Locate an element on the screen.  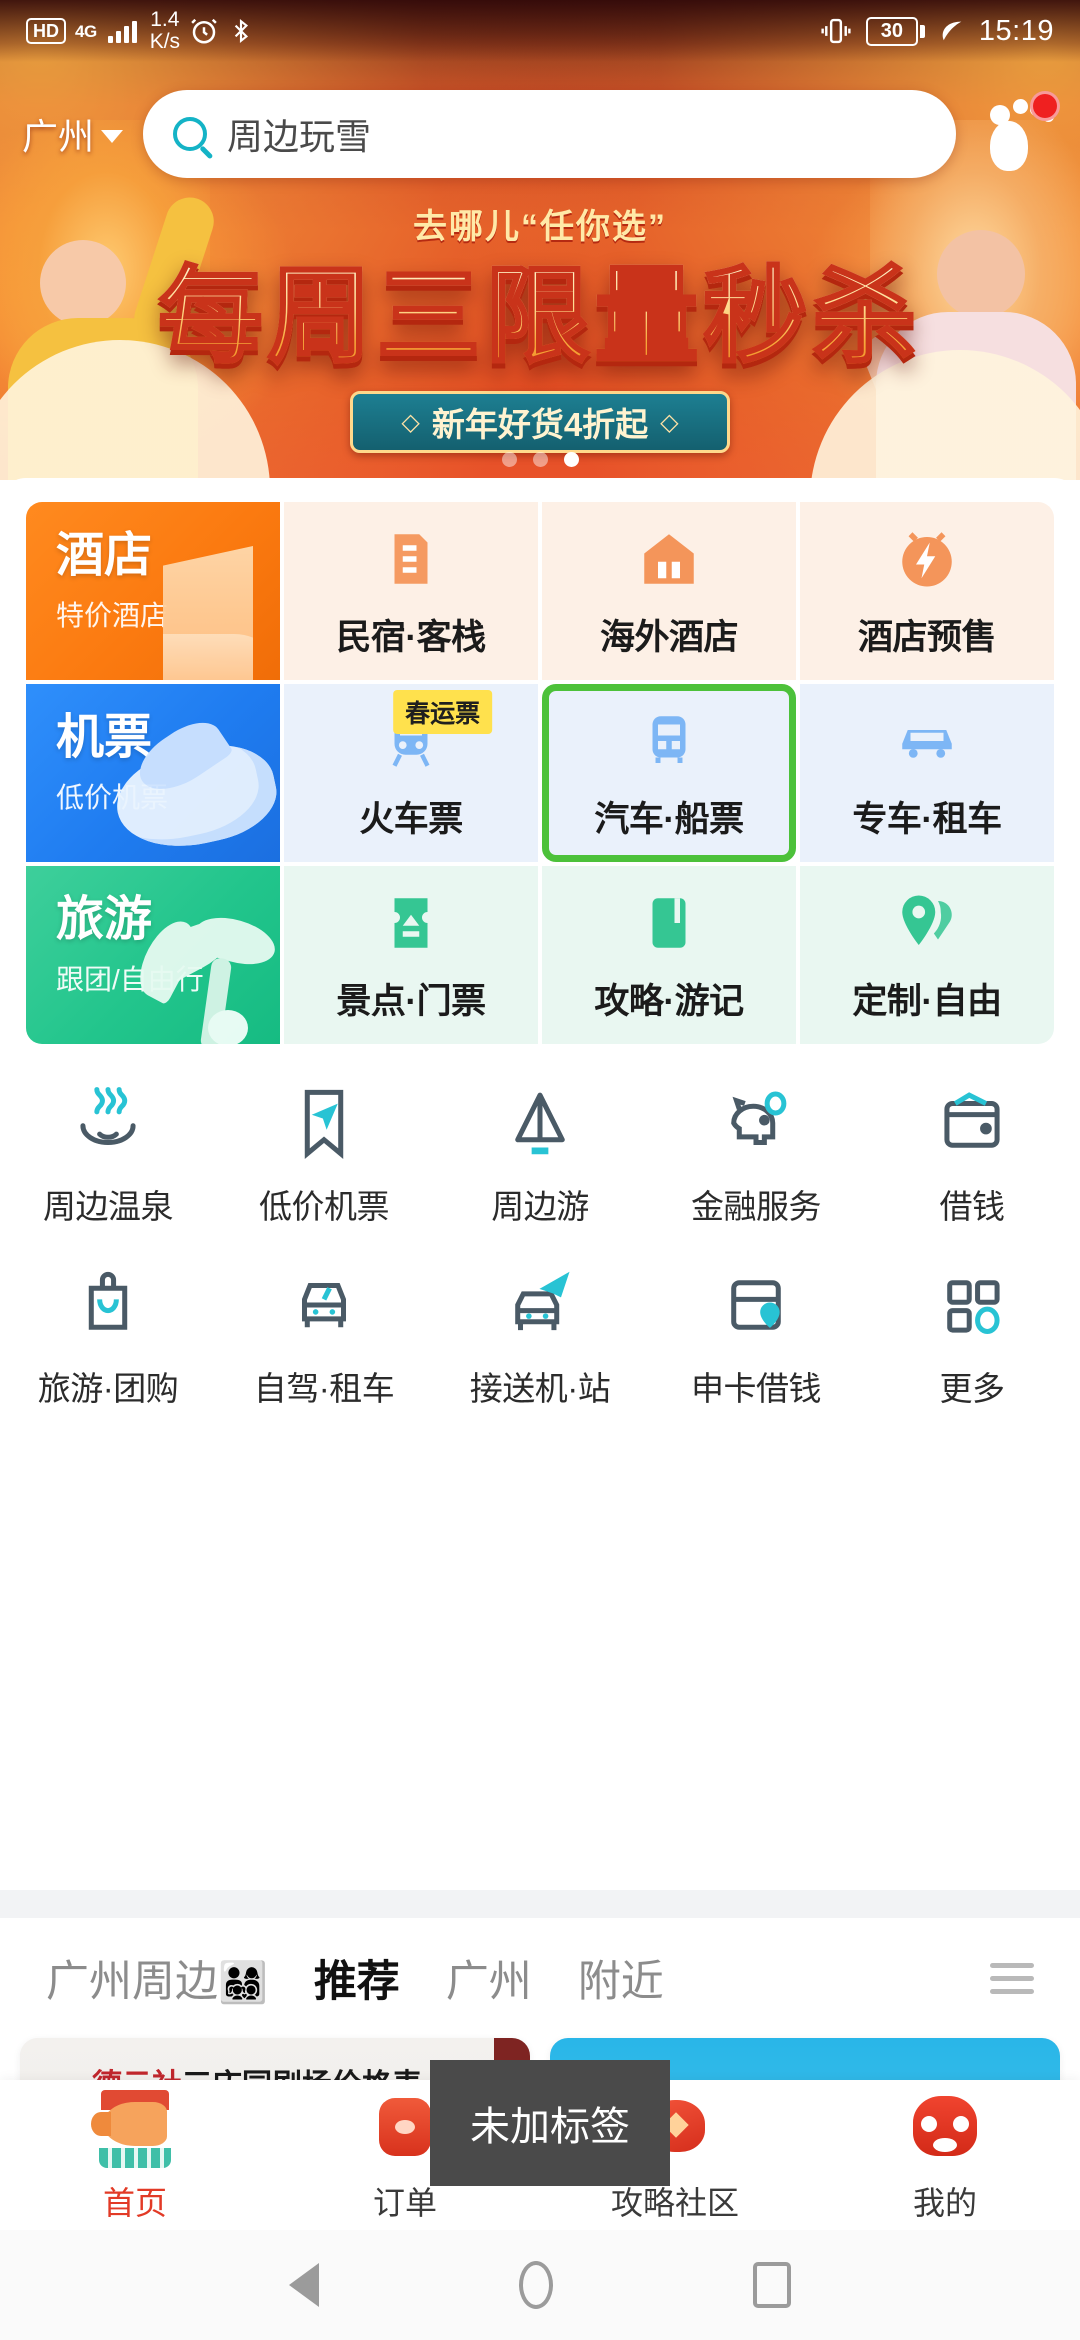
tab-guangzhou: 广州 is located at coordinates (489, 1978).